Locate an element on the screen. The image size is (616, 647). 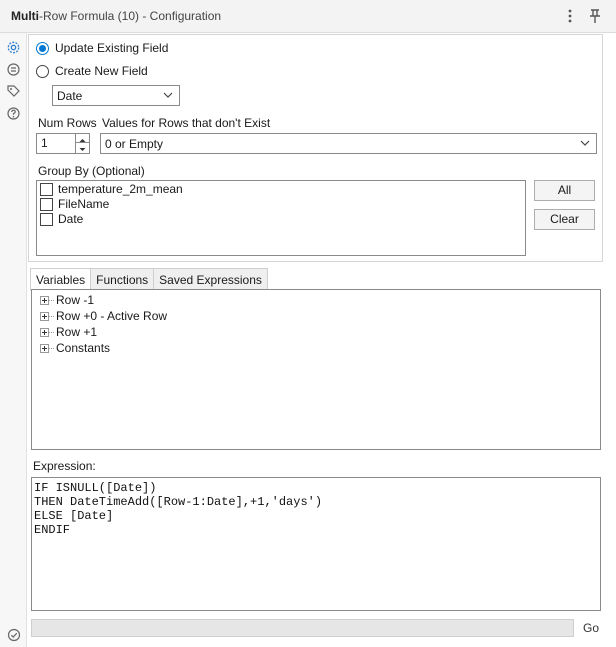
radio-label: Update Existing Field is located at coordinates (112, 48).